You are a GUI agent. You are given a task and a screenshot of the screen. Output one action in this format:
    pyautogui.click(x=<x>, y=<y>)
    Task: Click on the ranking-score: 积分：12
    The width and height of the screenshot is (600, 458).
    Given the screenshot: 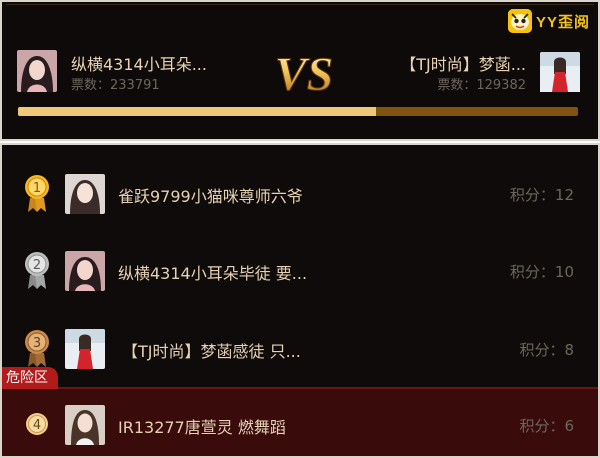 What is the action you would take?
    pyautogui.click(x=541, y=195)
    